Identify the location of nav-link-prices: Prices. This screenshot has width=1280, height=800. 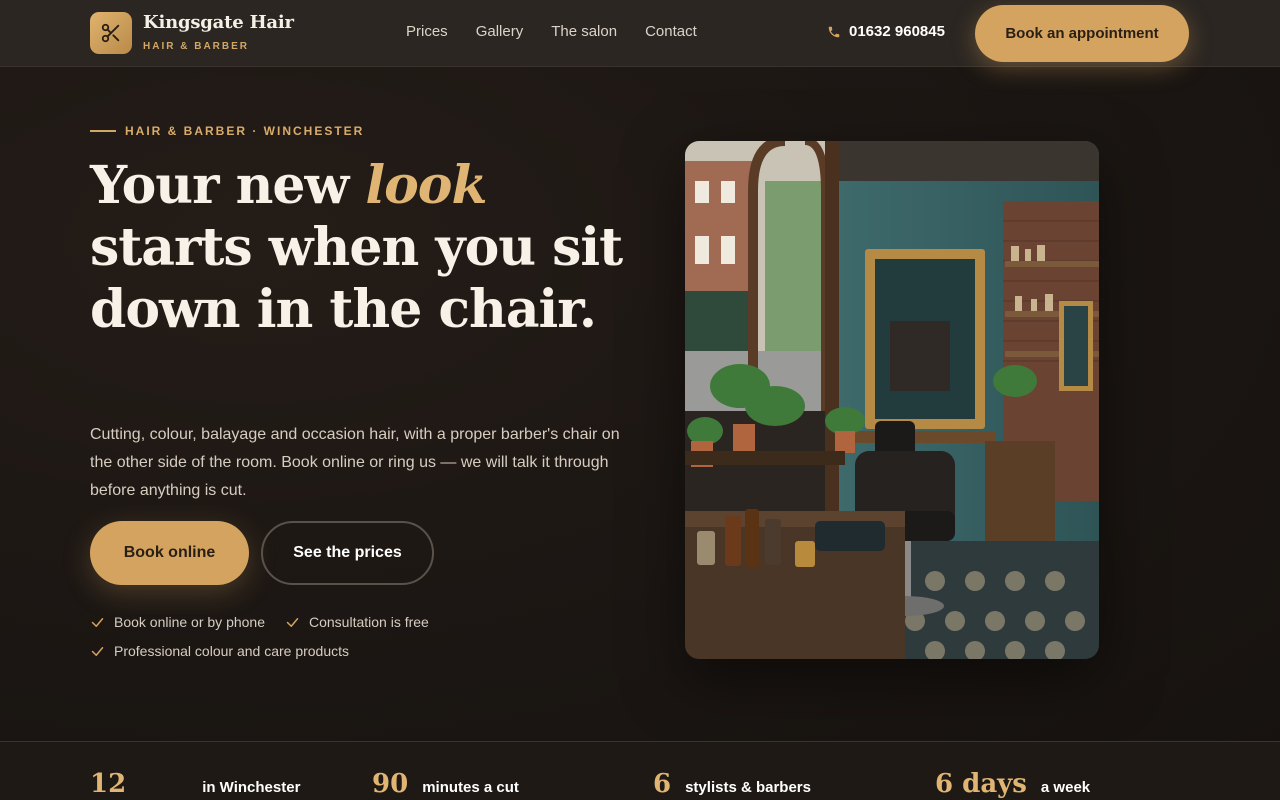
(427, 31).